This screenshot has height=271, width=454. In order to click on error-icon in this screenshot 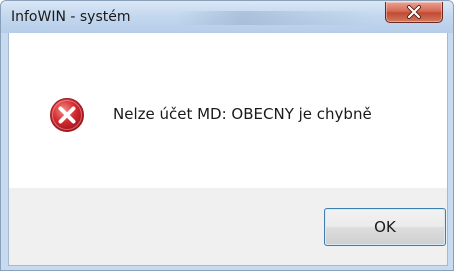, I will do `click(67, 115)`.